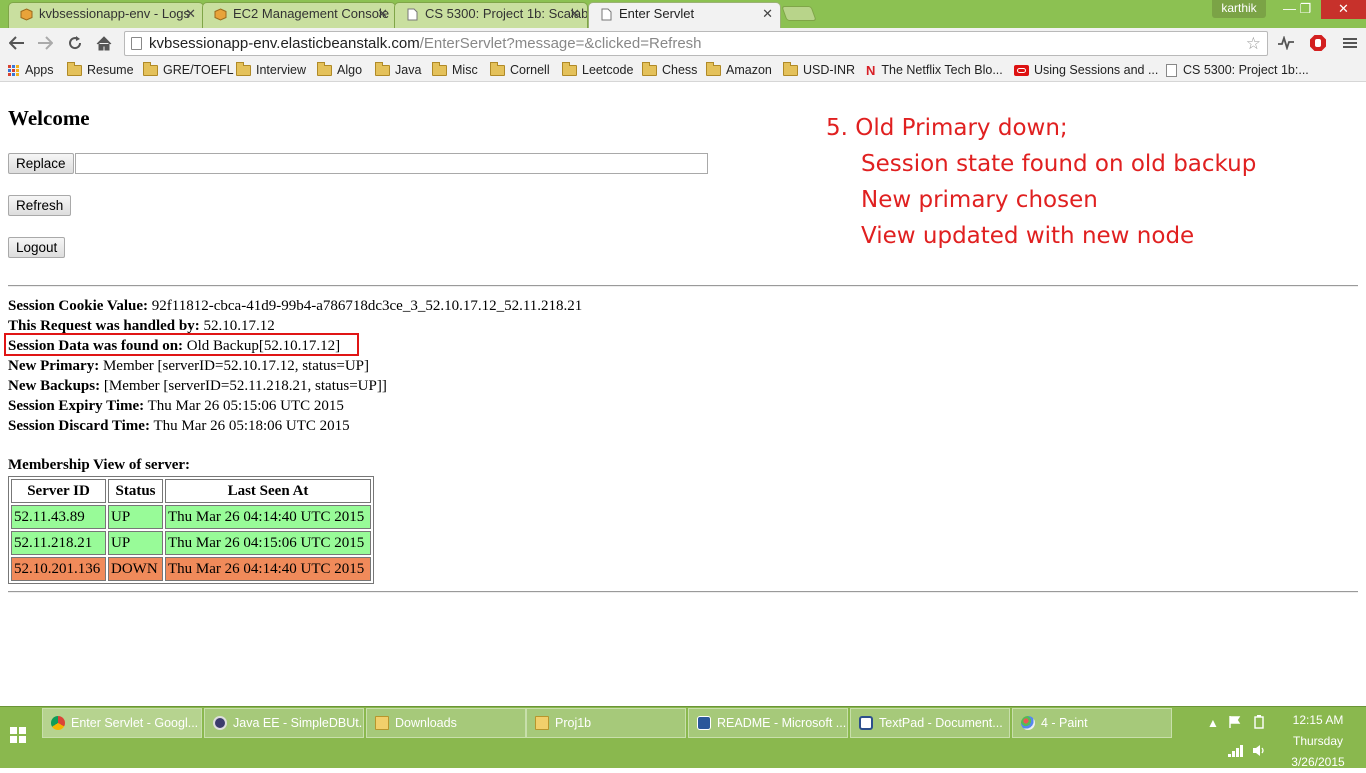 Image resolution: width=1366 pixels, height=773 pixels. Describe the element at coordinates (1092, 723) in the screenshot. I see `taskbar-item-paint: 4 - Paint` at that location.